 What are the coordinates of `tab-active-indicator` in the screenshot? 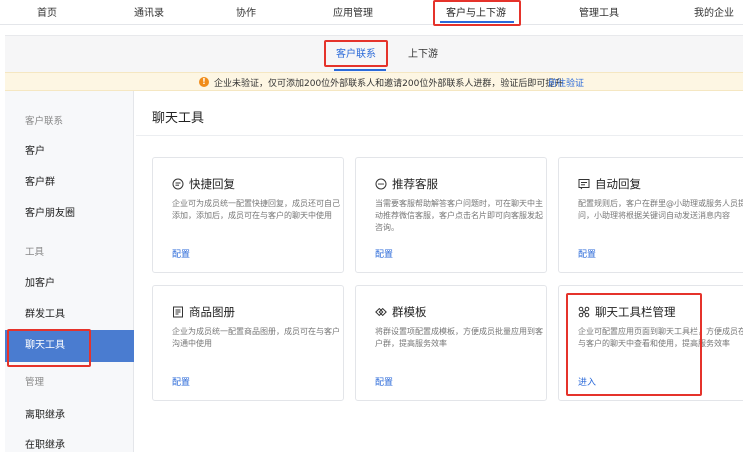 It's located at (360, 70).